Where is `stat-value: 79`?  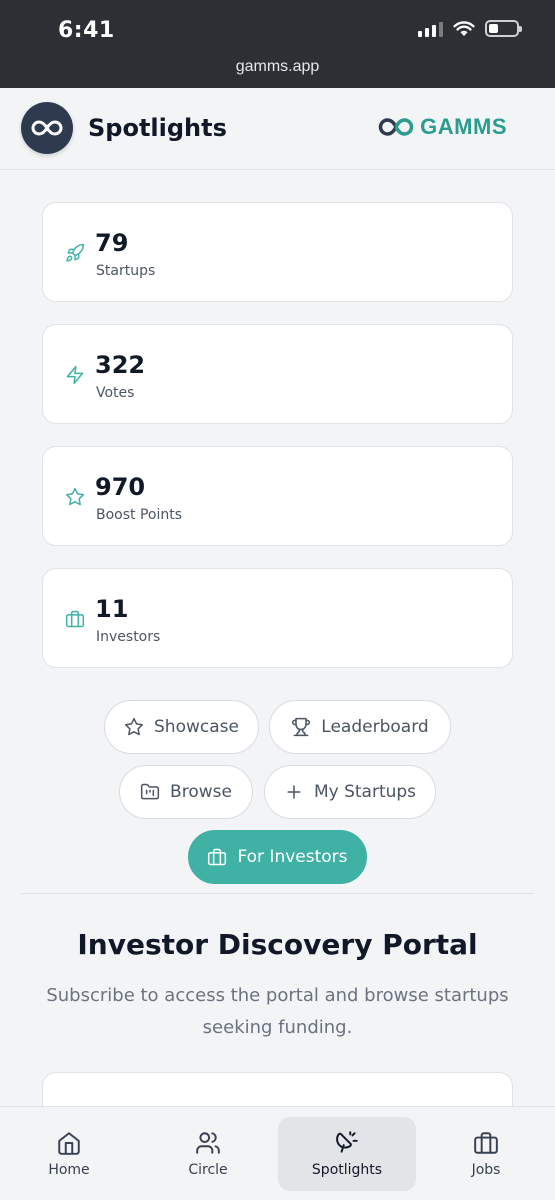
stat-value: 79 is located at coordinates (112, 243).